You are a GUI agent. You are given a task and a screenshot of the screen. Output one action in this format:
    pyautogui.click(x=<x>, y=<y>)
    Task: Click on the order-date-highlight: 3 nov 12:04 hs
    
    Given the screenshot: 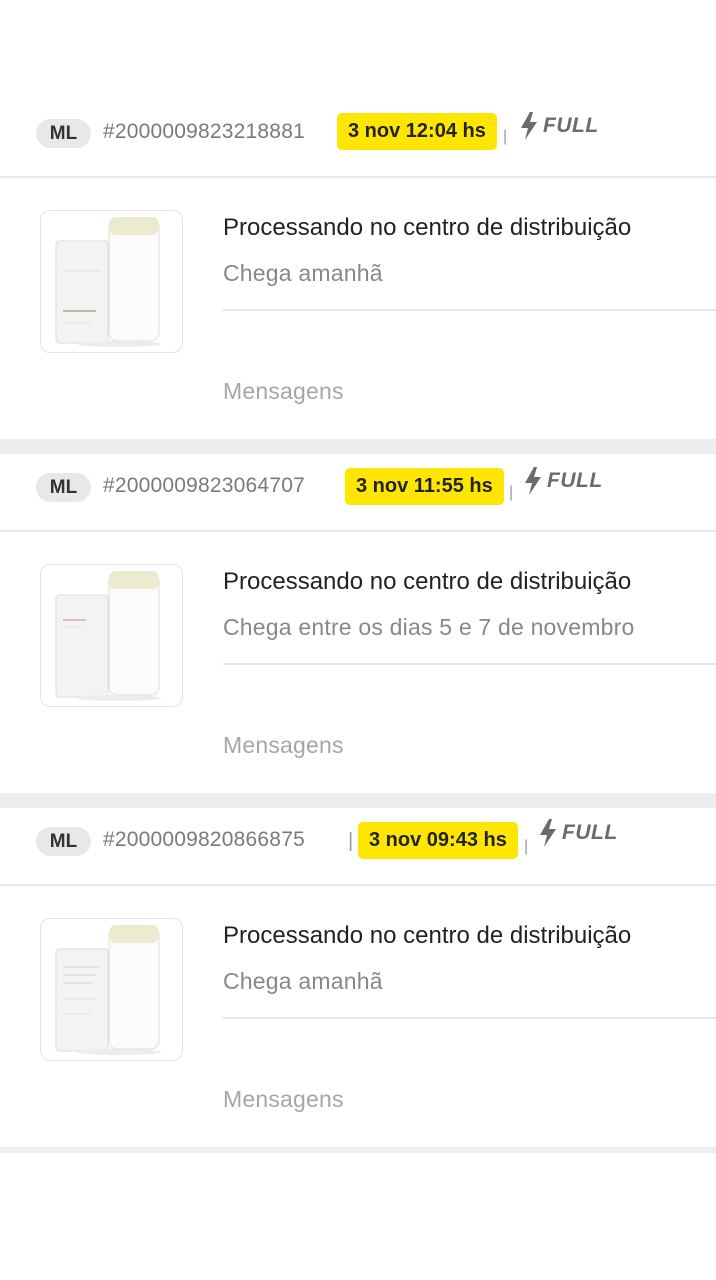 What is the action you would take?
    pyautogui.click(x=417, y=131)
    